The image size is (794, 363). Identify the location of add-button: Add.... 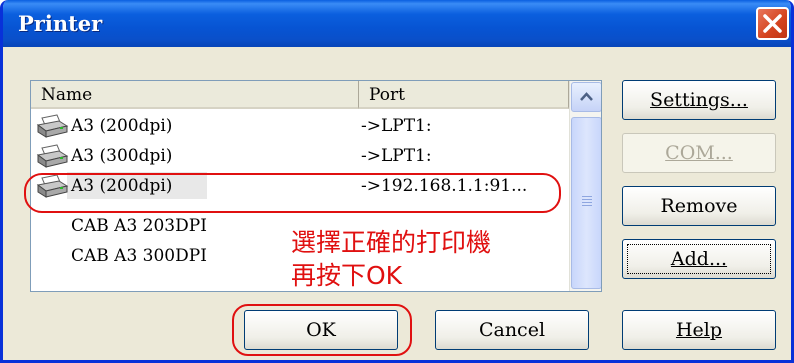
(699, 259).